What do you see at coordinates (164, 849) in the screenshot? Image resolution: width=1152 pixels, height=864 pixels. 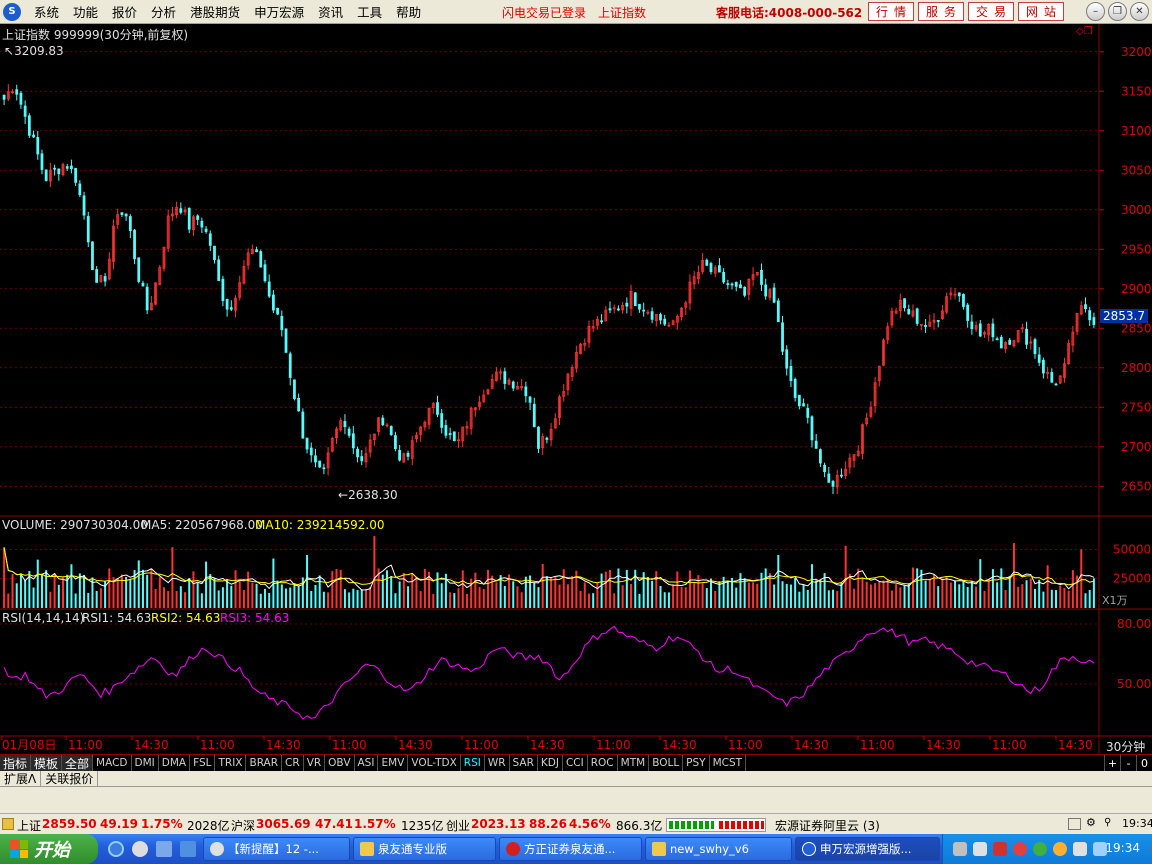 I see `desktop-icon` at bounding box center [164, 849].